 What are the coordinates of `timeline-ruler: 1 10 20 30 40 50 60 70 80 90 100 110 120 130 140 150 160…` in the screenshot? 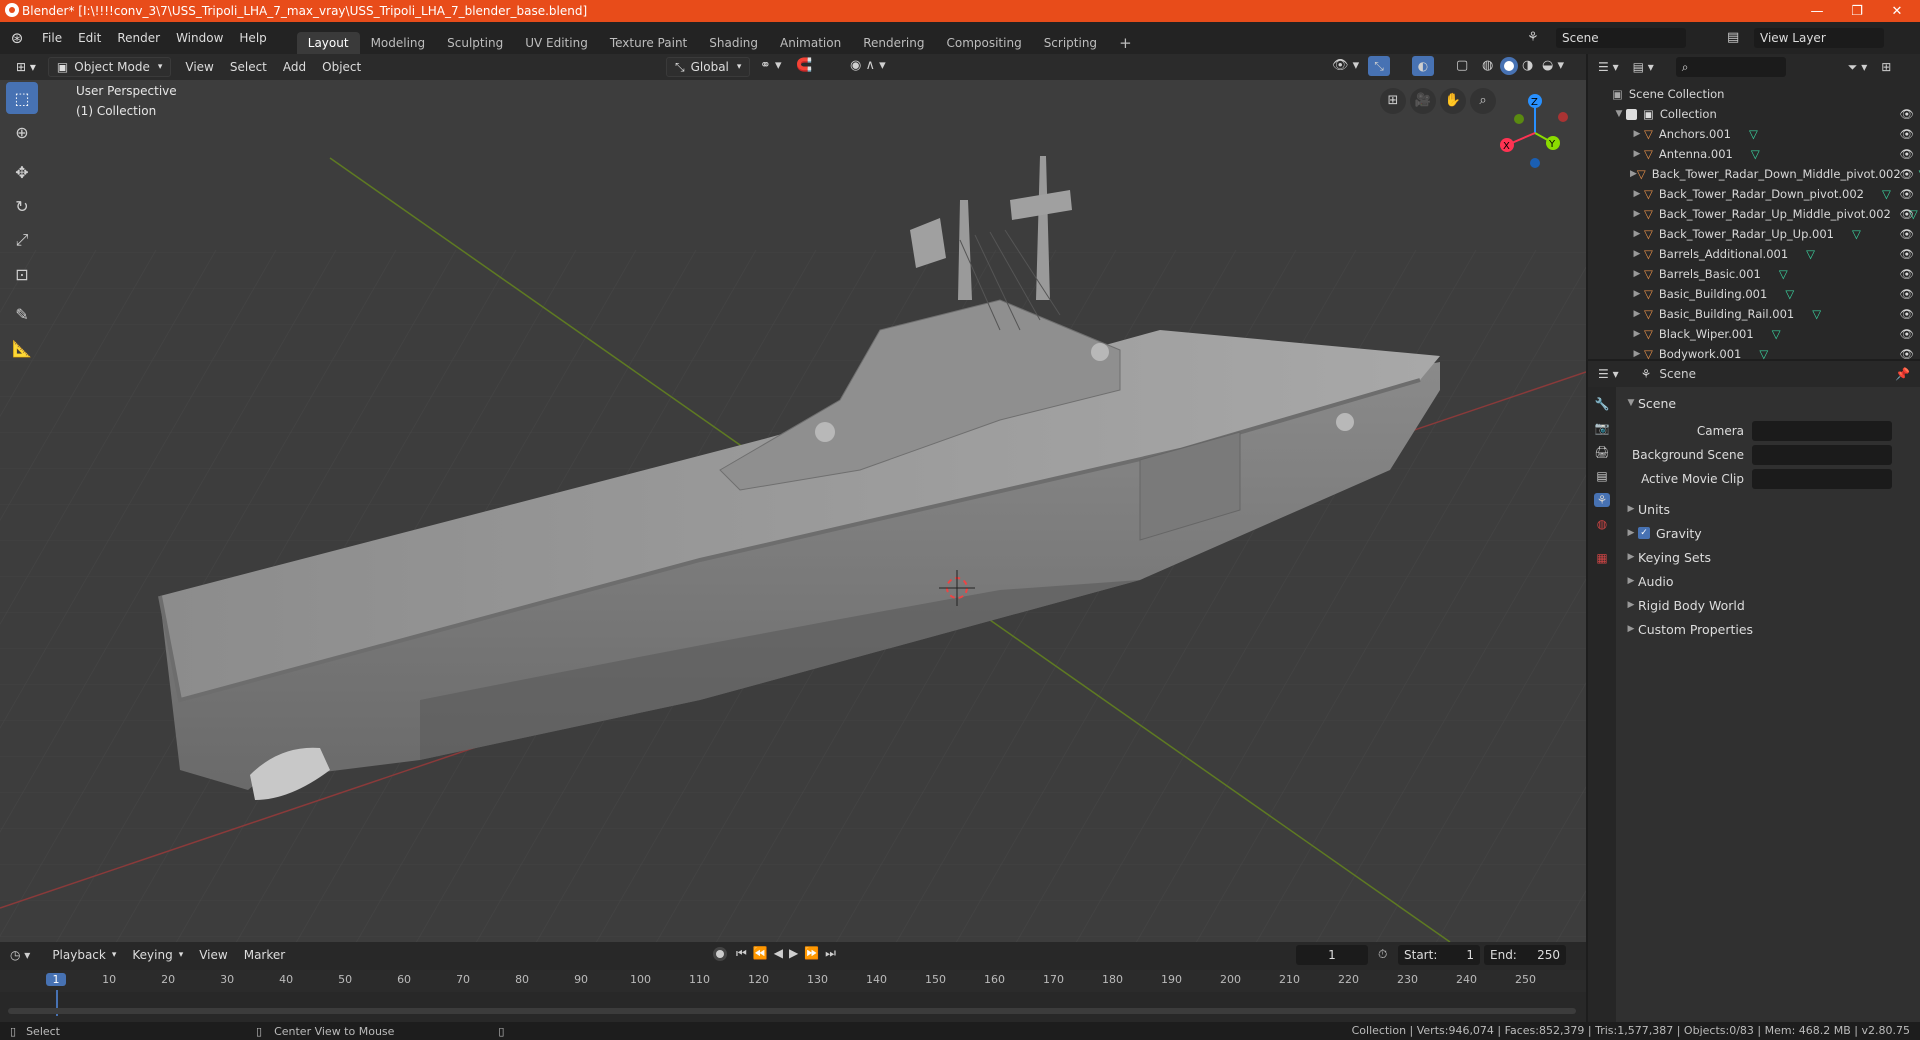 It's located at (793, 993).